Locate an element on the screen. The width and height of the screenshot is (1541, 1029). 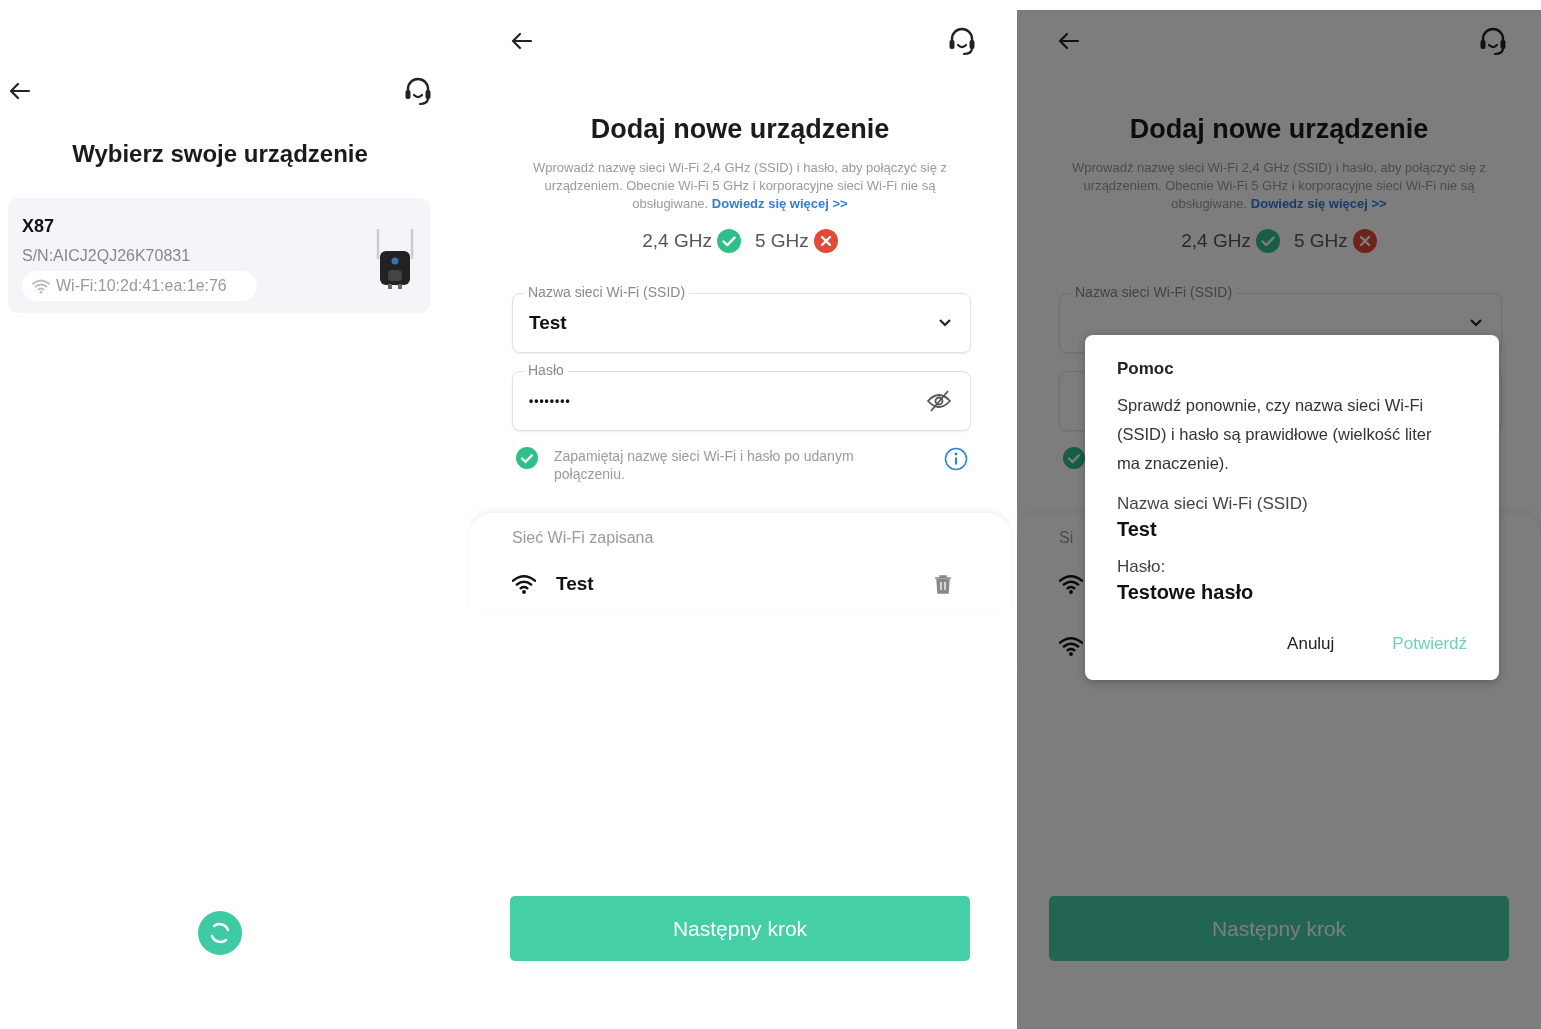
wifi-address: Wi-Fi:10:2d:41:ea:1e:76 is located at coordinates (141, 286).